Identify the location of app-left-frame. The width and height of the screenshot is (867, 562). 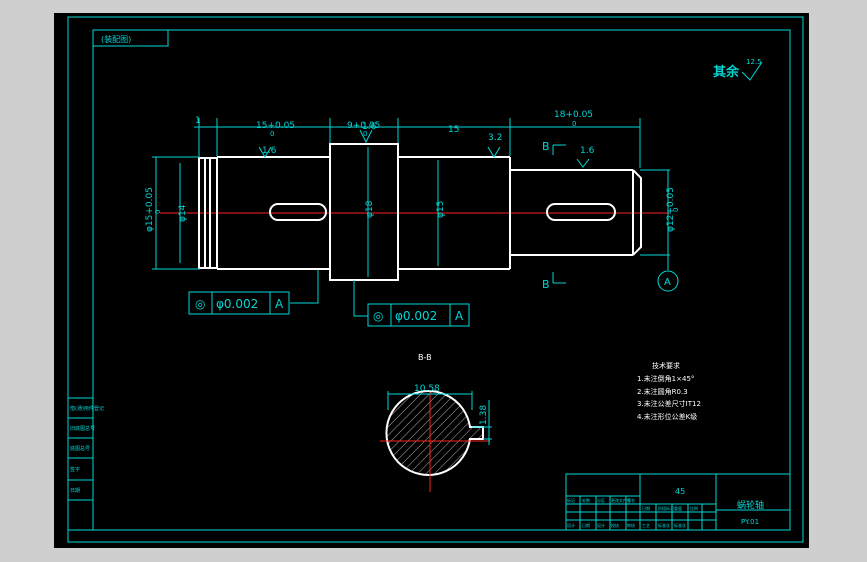
(27, 280).